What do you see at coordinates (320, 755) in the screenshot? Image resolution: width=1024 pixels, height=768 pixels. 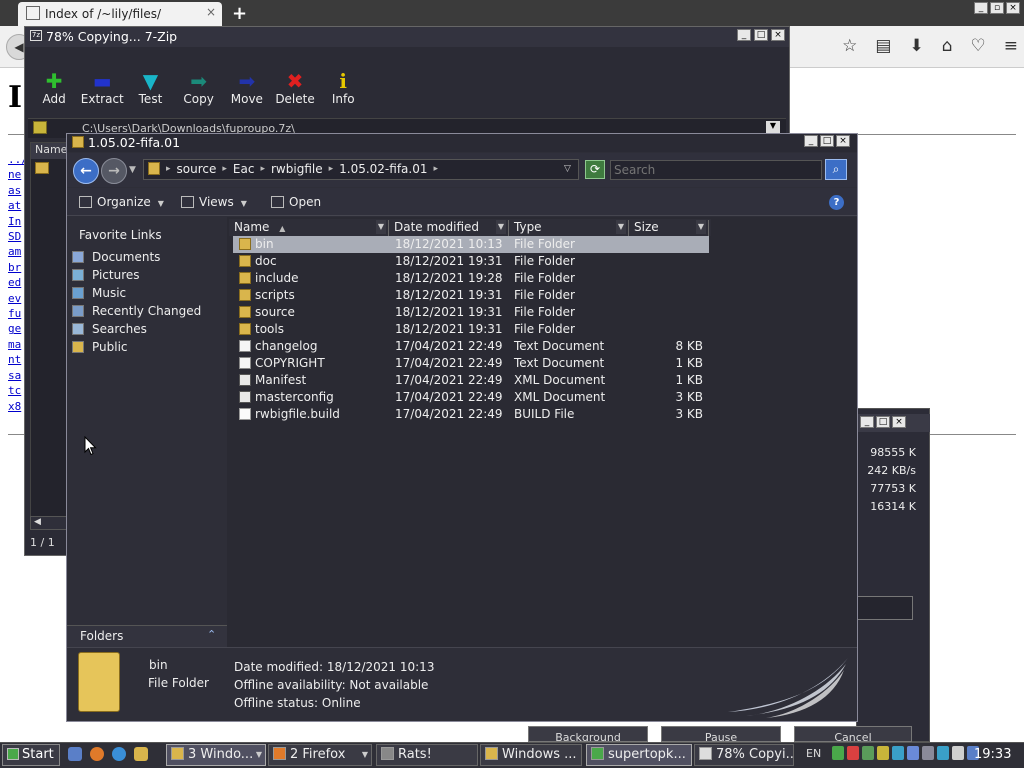 I see `taskbar-button: 2 Firefox ▼` at bounding box center [320, 755].